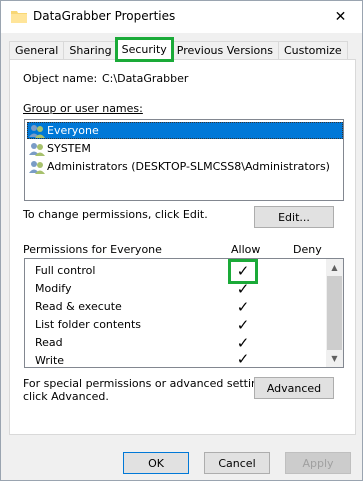  What do you see at coordinates (237, 463) in the screenshot?
I see `cancel-button: Cancel` at bounding box center [237, 463].